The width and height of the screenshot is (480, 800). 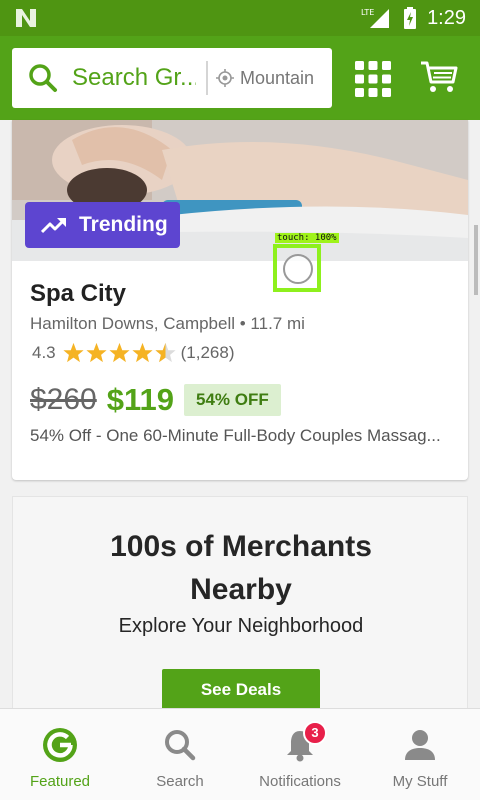 What do you see at coordinates (410, 18) in the screenshot?
I see `battery-charging-icon` at bounding box center [410, 18].